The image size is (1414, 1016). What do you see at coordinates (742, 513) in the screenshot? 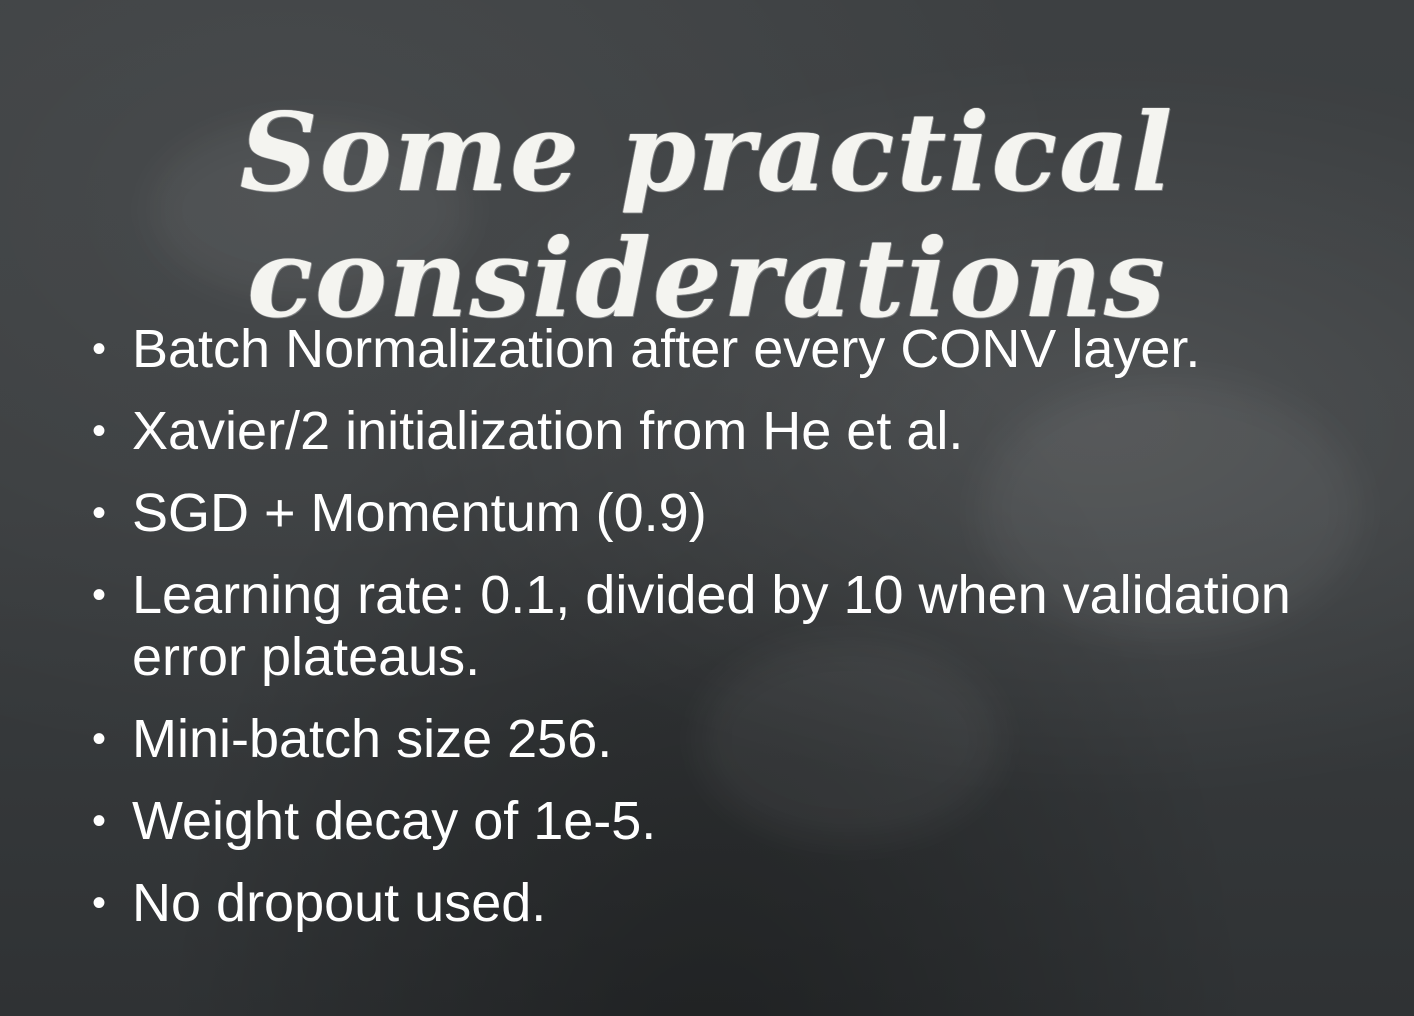
I see `bullet-item: • SGD + Momentum (0.9)` at bounding box center [742, 513].